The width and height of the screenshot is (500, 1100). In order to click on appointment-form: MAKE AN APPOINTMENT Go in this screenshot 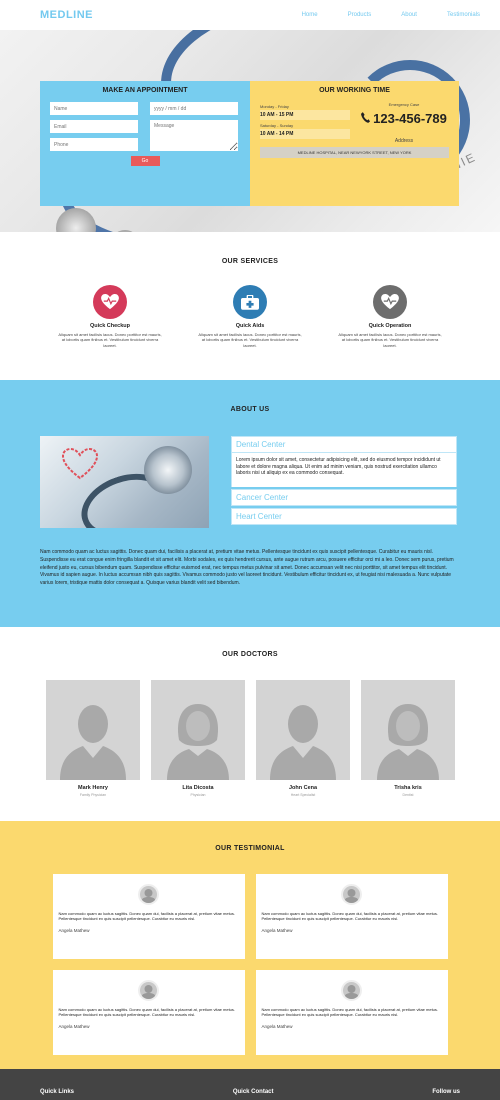, I will do `click(145, 143)`.